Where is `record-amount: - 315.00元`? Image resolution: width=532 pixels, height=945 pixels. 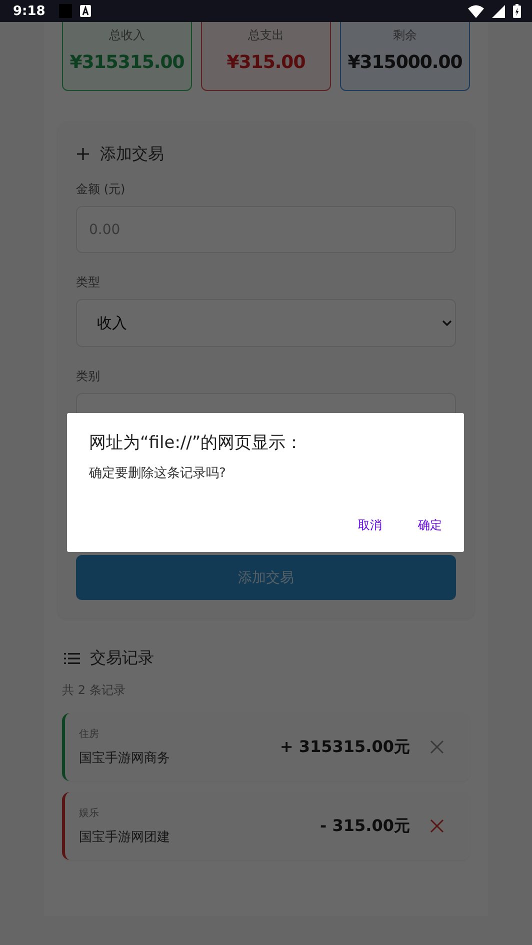 record-amount: - 315.00元 is located at coordinates (365, 826).